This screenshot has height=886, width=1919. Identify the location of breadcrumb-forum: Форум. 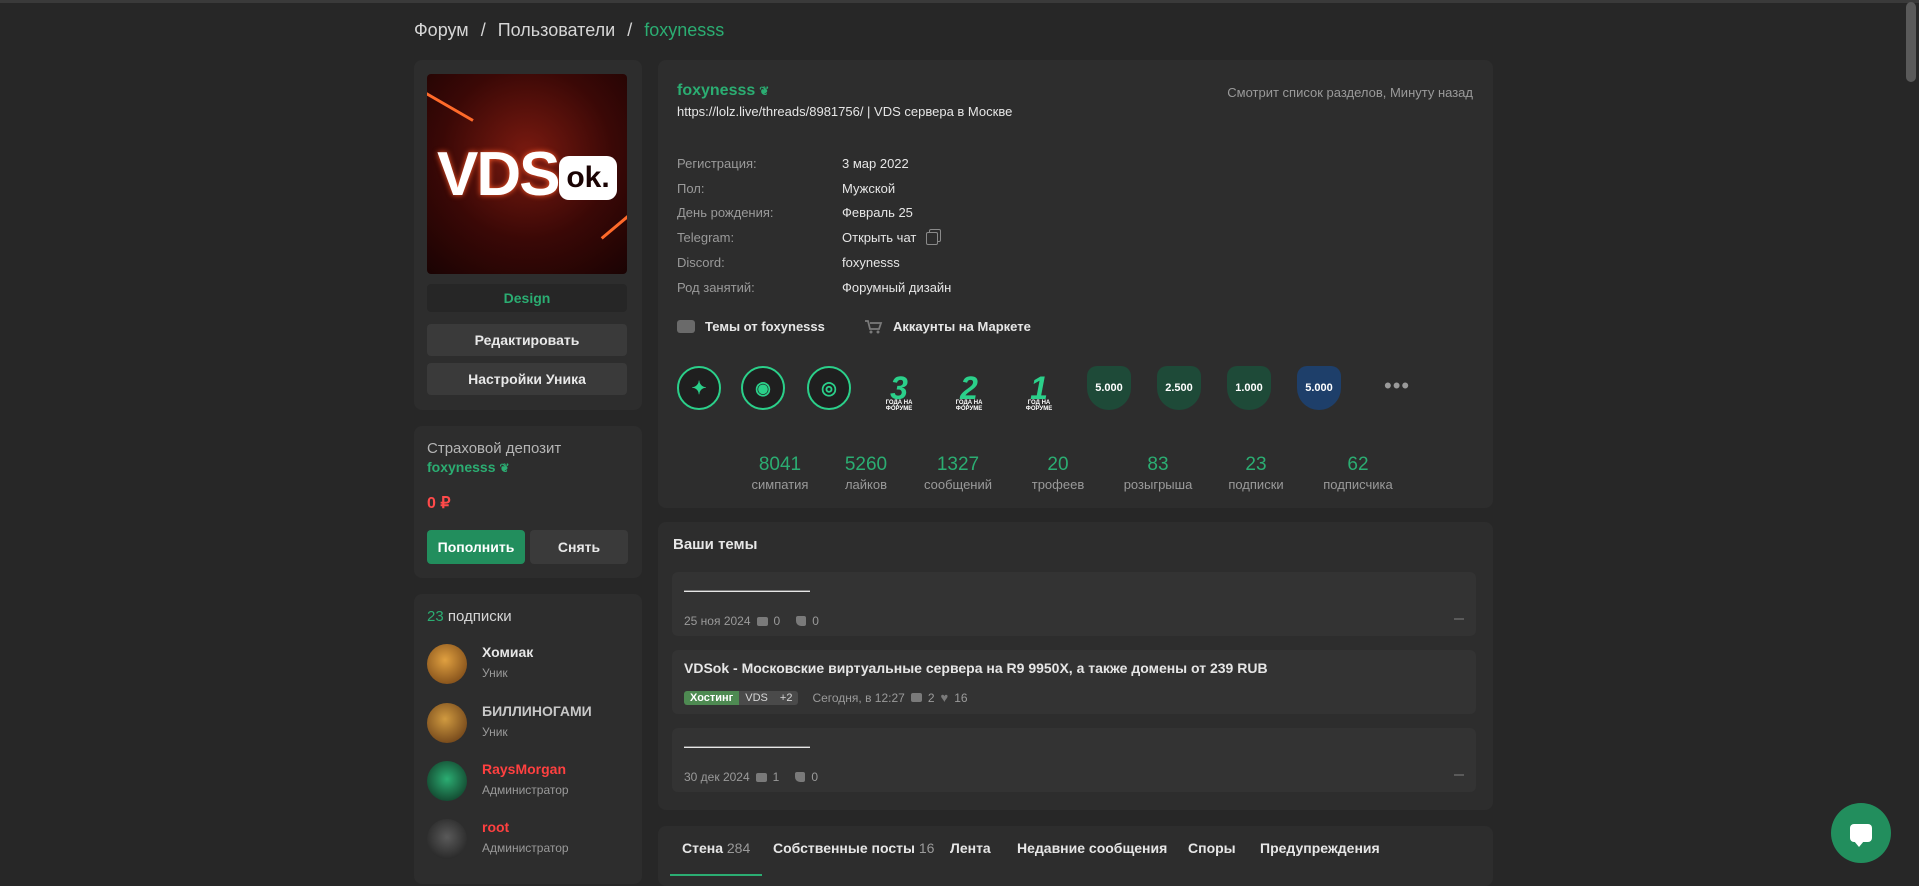
(441, 30).